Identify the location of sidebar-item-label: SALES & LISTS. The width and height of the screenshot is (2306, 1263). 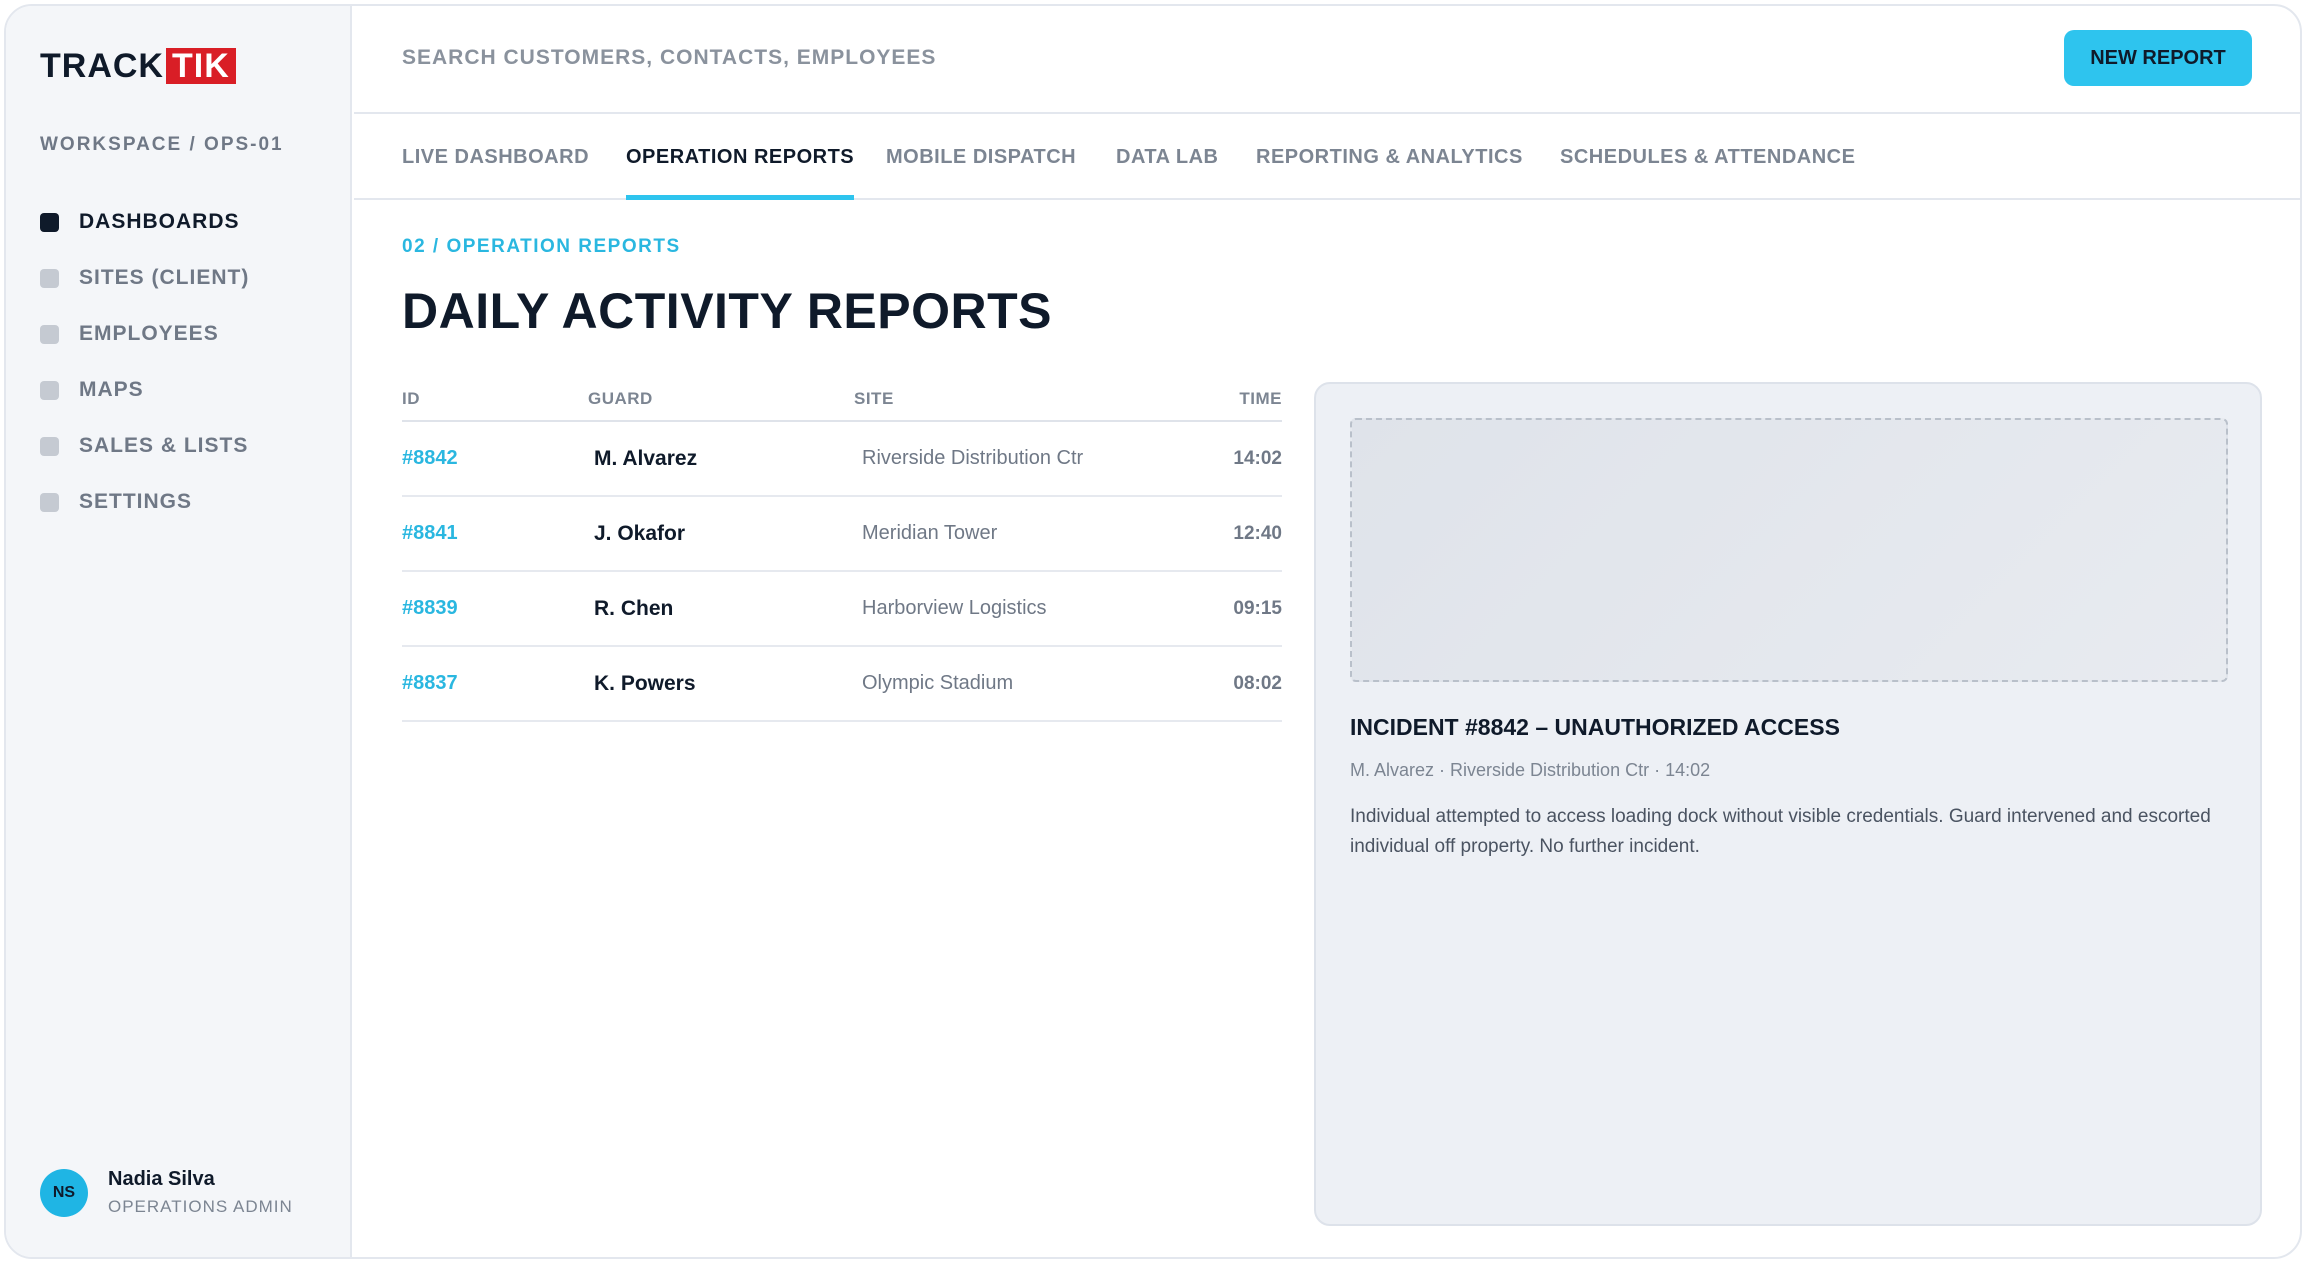
(164, 445).